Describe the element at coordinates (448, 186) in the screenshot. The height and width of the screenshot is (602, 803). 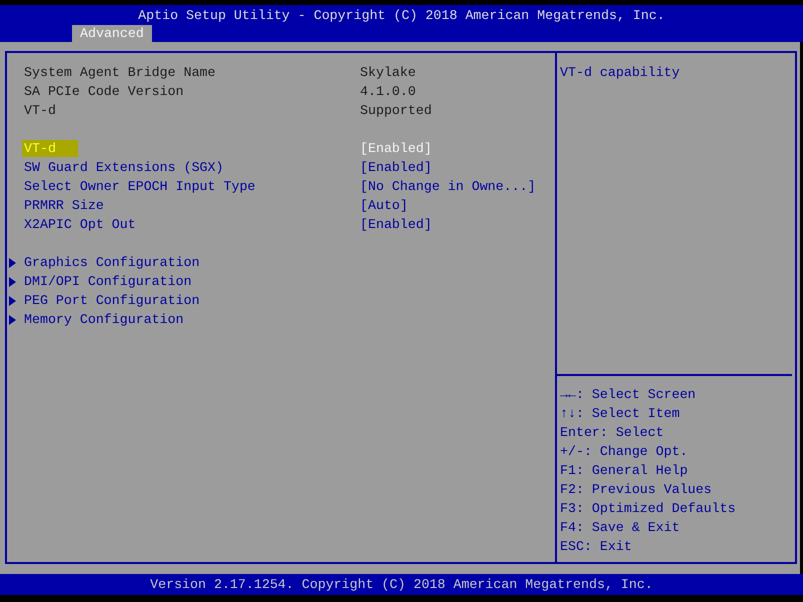
I see `setting-value: [No Change in Owne...]` at that location.